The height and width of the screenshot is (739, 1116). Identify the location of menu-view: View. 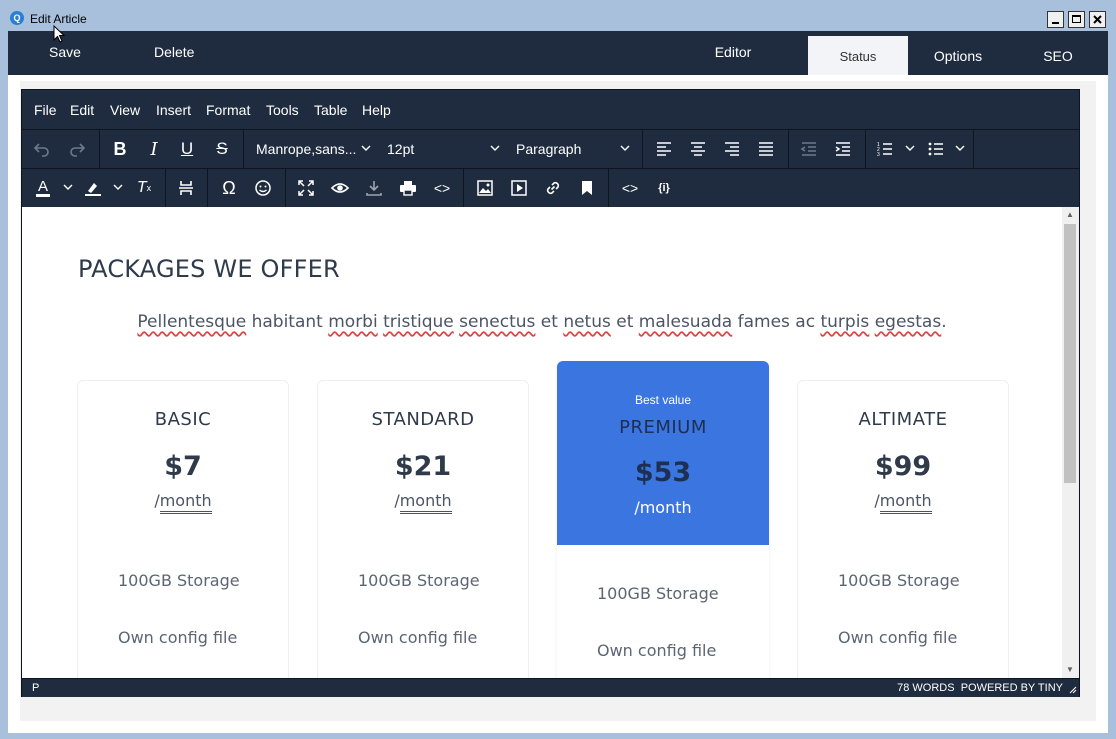
(125, 110).